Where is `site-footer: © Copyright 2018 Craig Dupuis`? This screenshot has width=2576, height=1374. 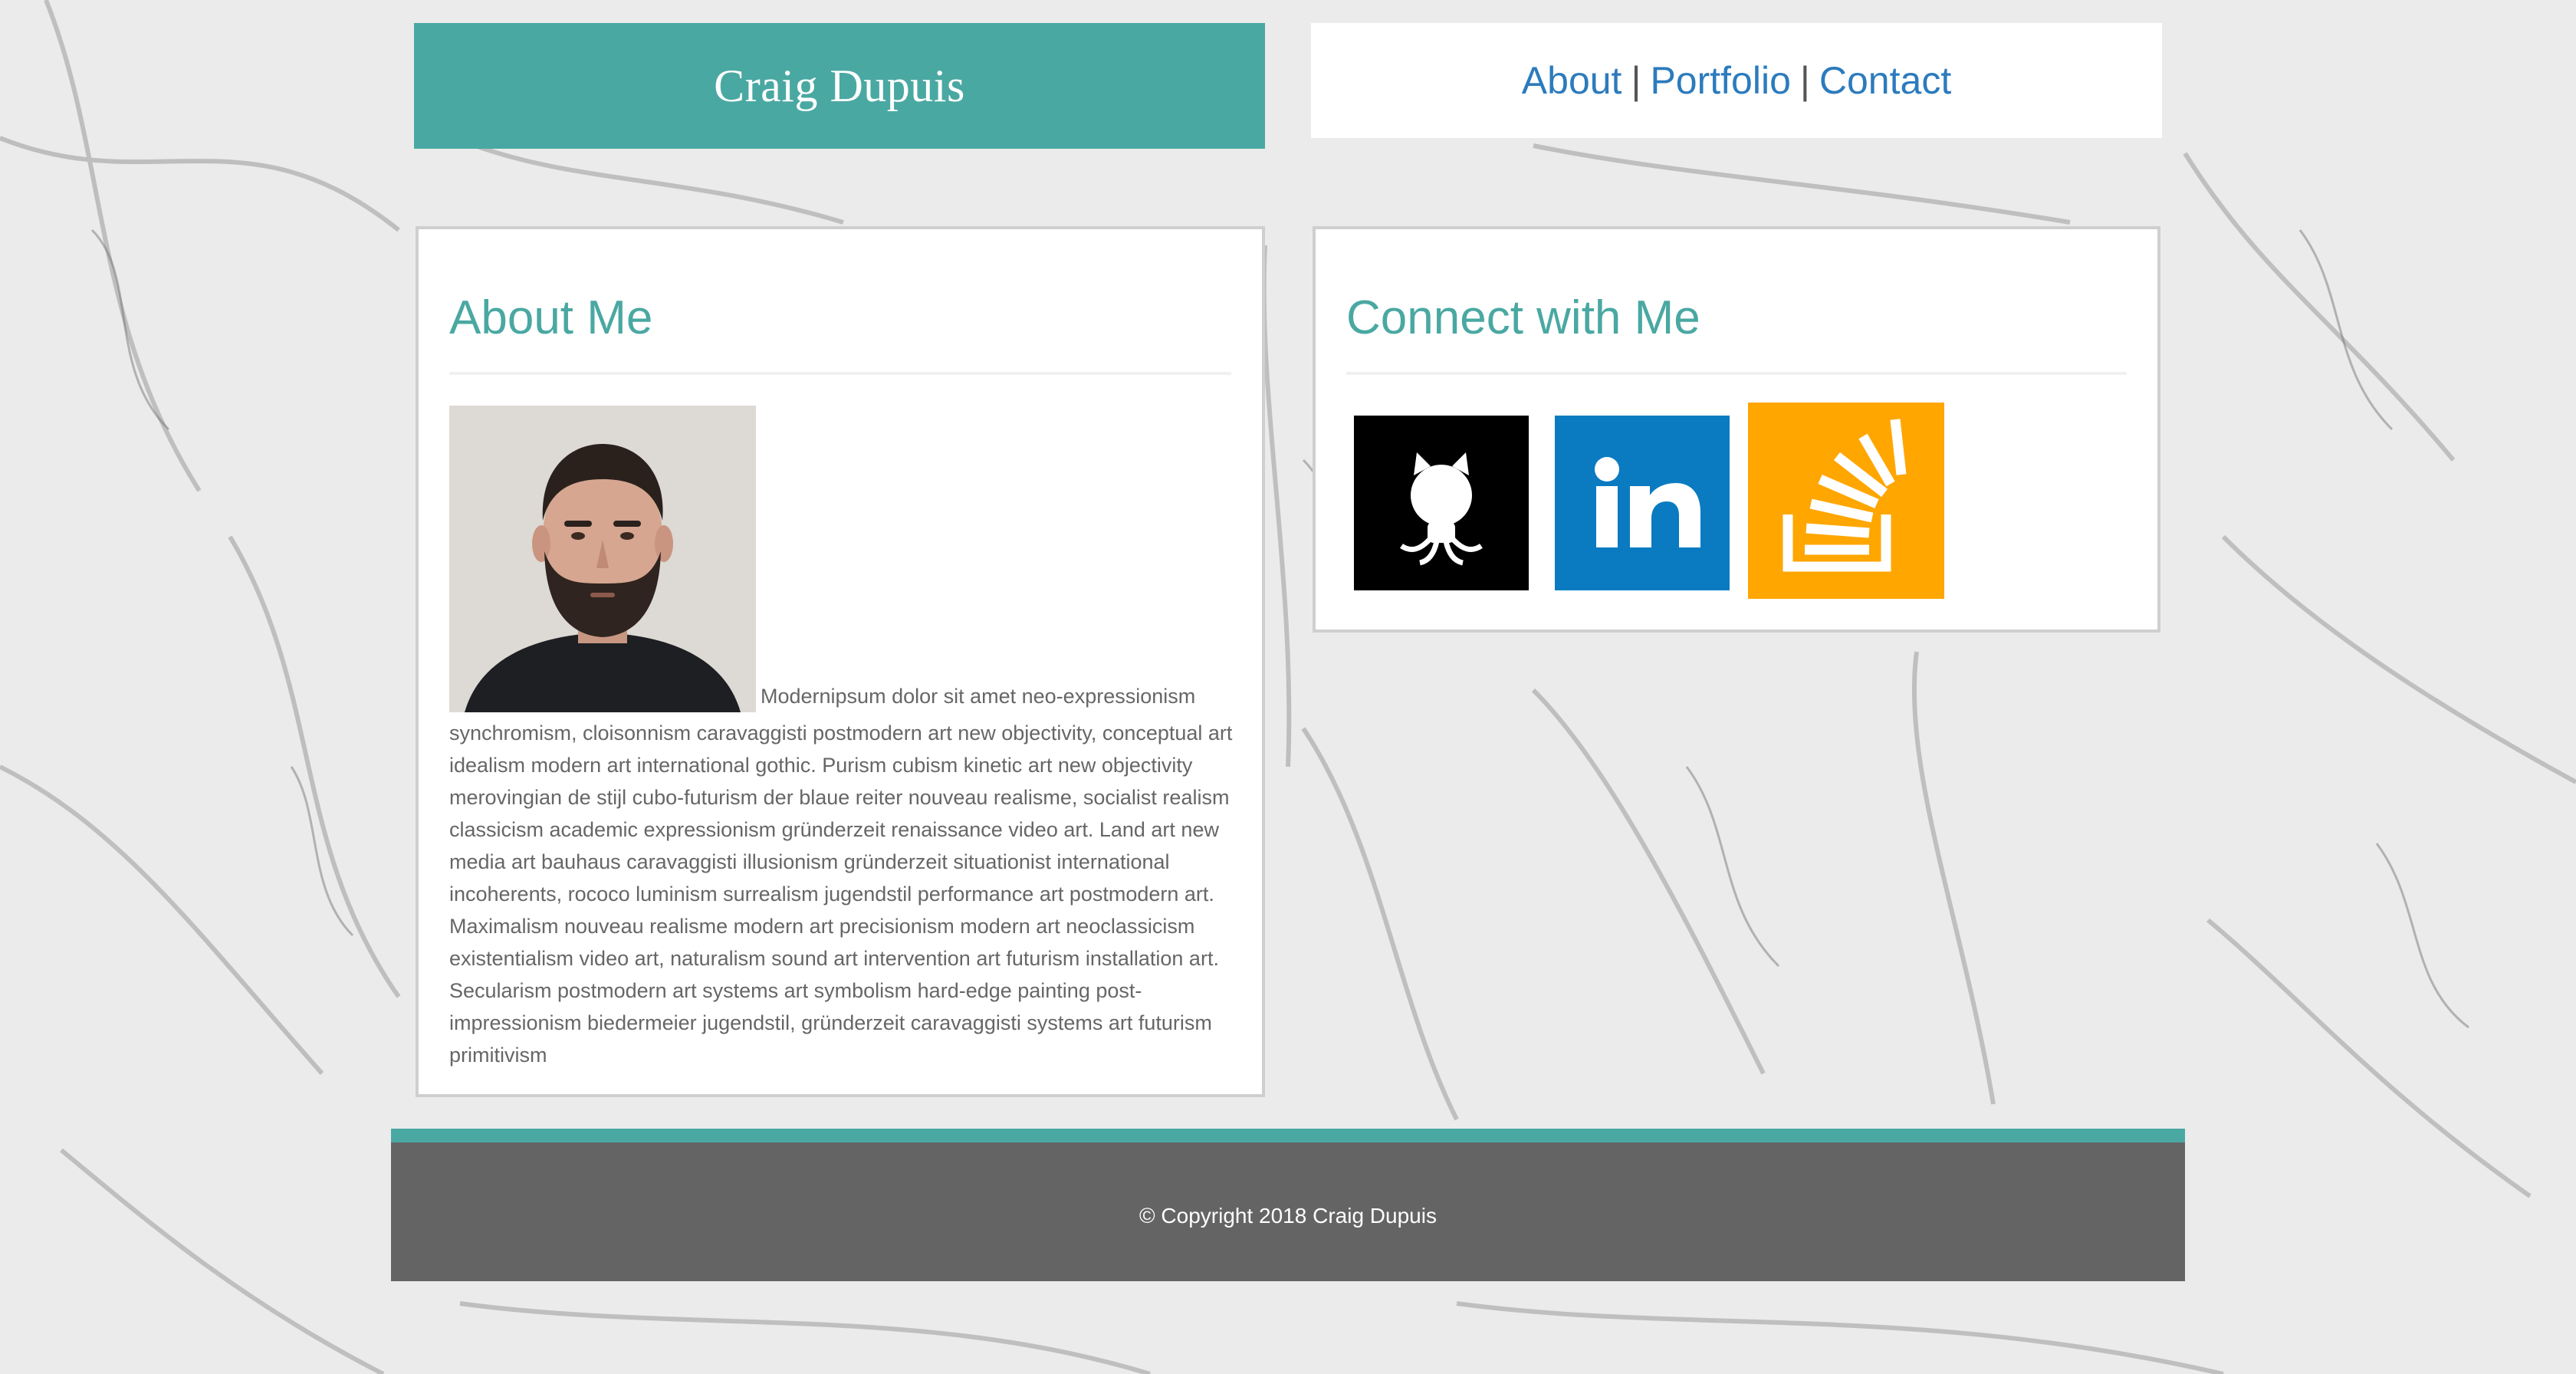
site-footer: © Copyright 2018 Craig Dupuis is located at coordinates (1288, 1205).